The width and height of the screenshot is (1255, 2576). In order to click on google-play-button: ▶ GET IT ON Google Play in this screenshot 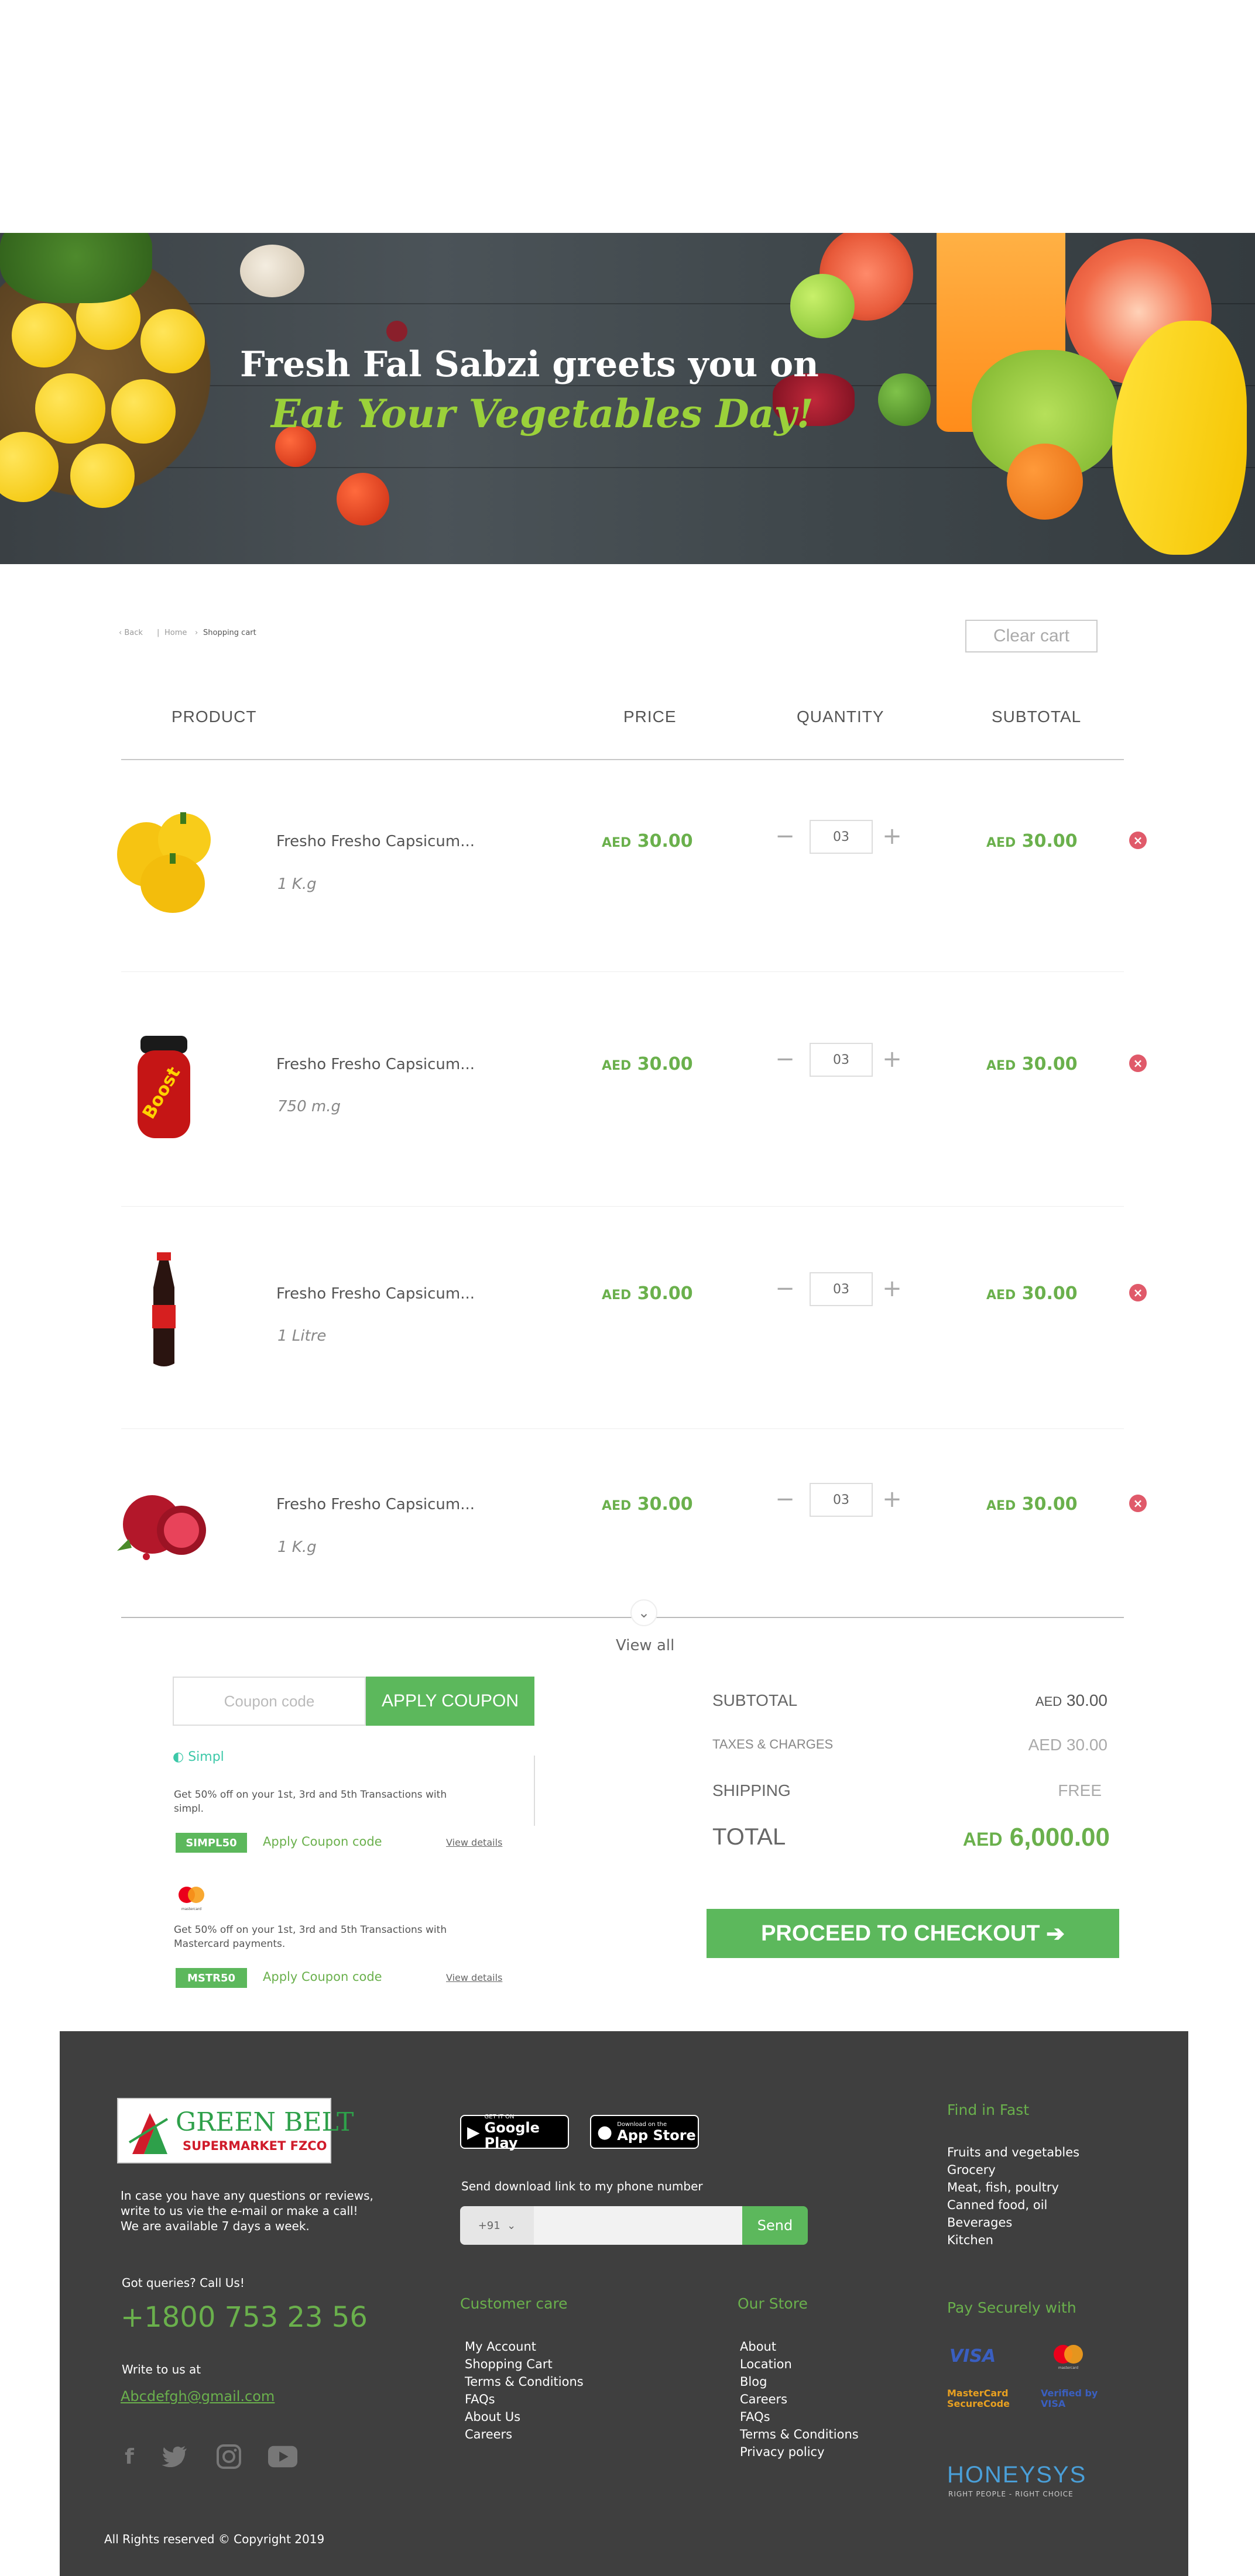, I will do `click(514, 2132)`.